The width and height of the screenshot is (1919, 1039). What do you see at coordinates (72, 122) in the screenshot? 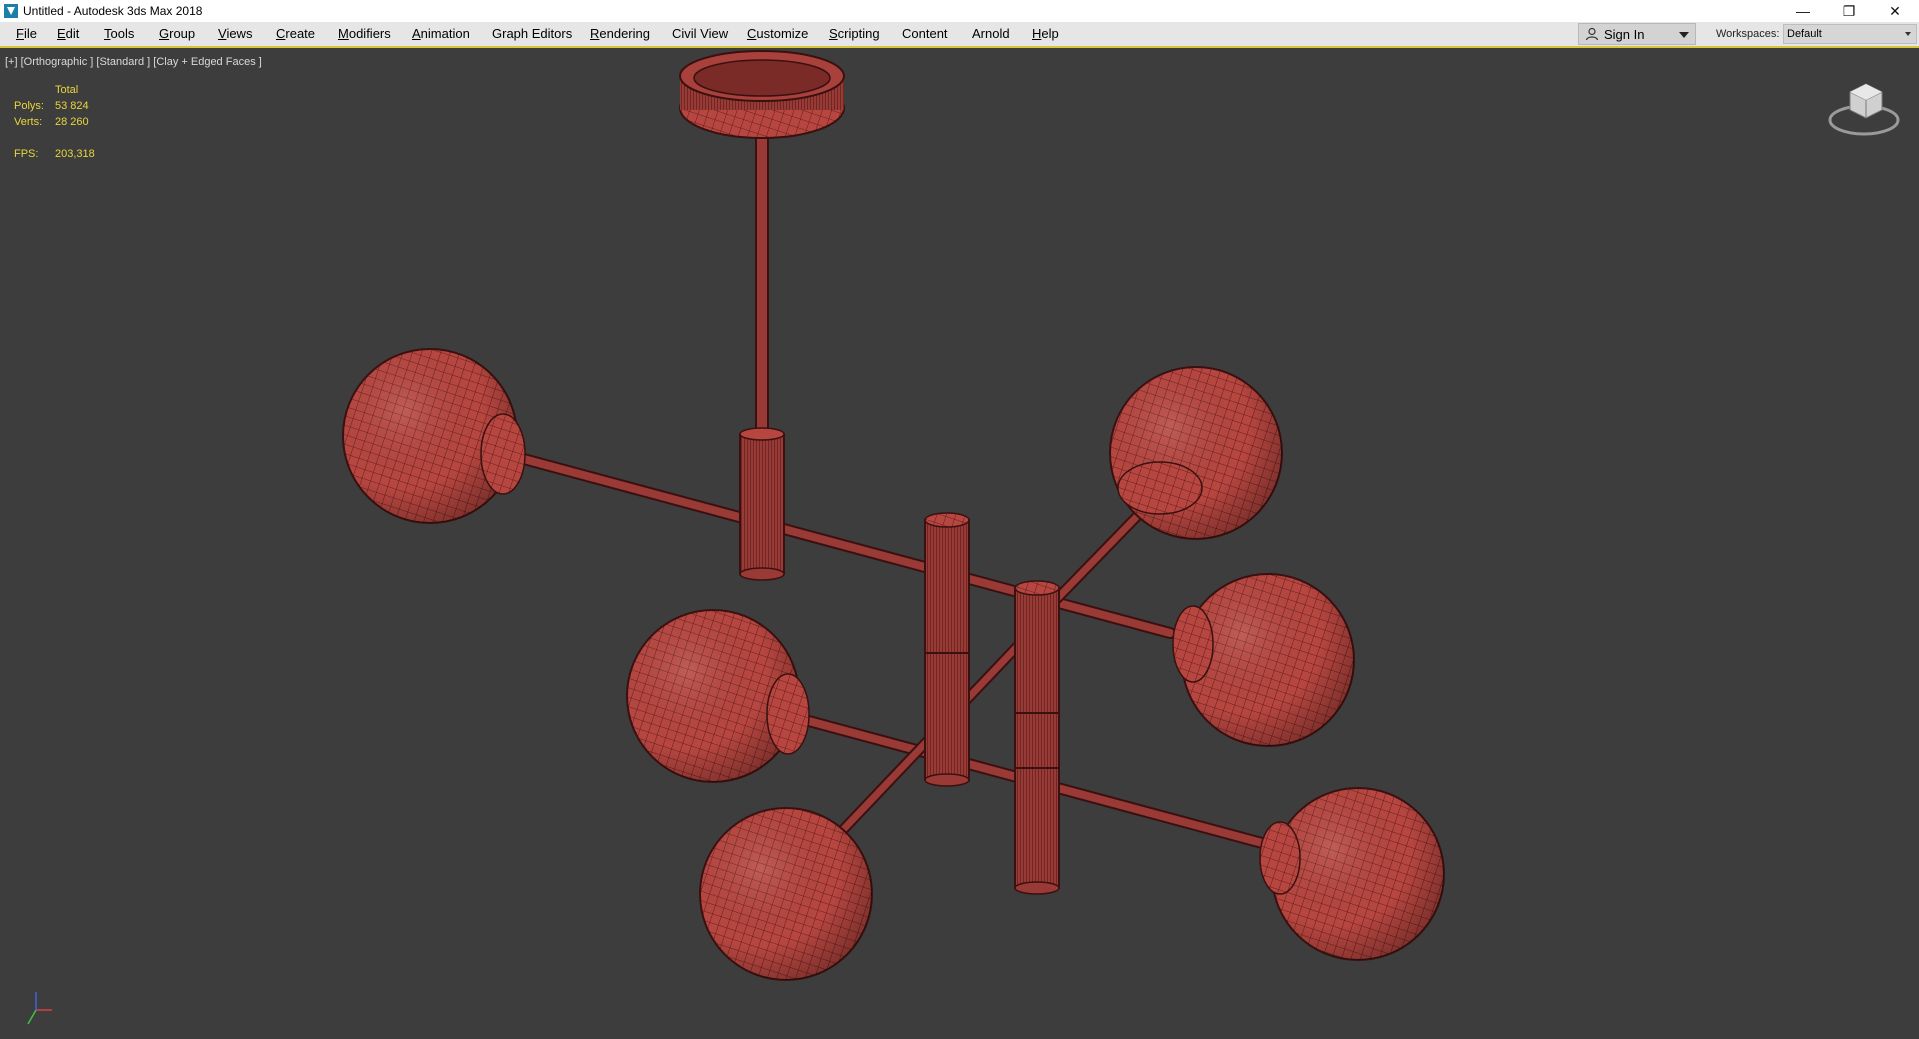
I see `verts-value: 28 260` at bounding box center [72, 122].